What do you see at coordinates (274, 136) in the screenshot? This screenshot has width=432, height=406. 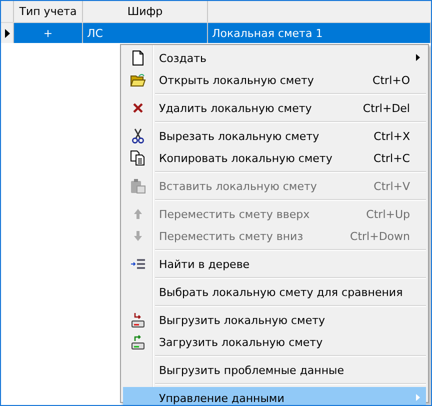 I see `menu-item: Вырезать локальную смету Ctrl+X` at bounding box center [274, 136].